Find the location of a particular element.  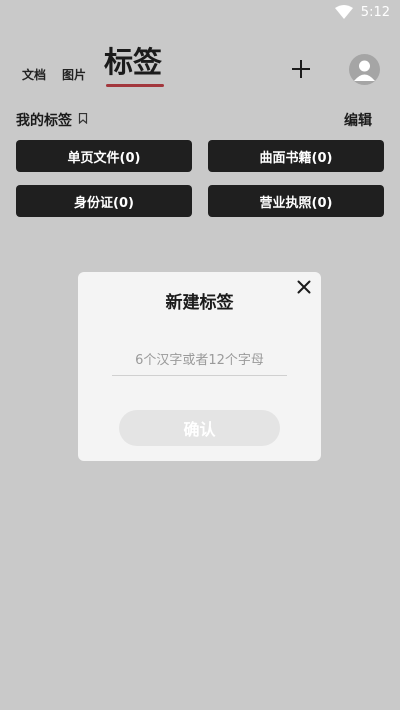

close-icon is located at coordinates (304, 287).